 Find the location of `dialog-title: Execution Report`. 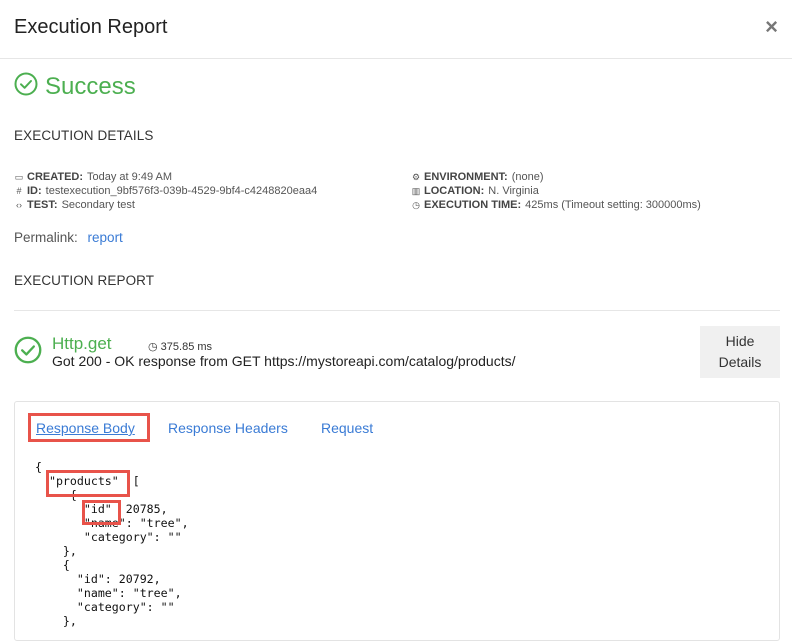

dialog-title: Execution Report is located at coordinates (91, 27).